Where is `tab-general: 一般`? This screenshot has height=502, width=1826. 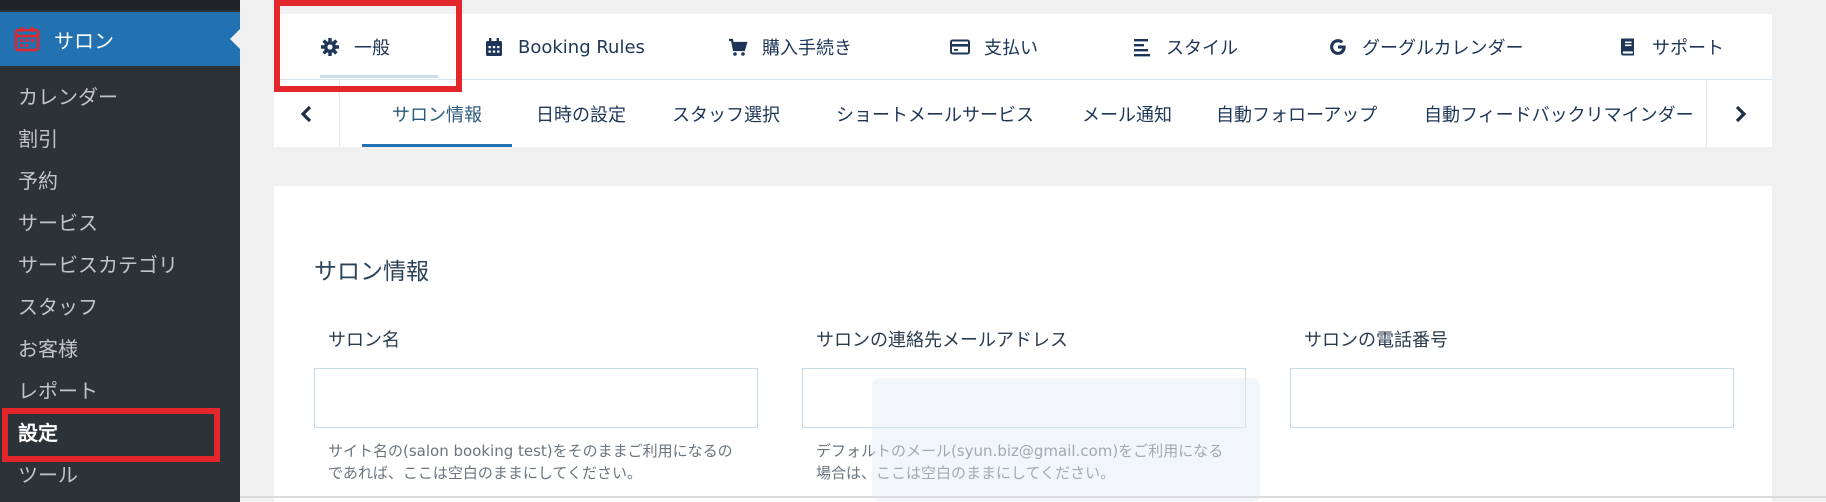 tab-general: 一般 is located at coordinates (385, 47).